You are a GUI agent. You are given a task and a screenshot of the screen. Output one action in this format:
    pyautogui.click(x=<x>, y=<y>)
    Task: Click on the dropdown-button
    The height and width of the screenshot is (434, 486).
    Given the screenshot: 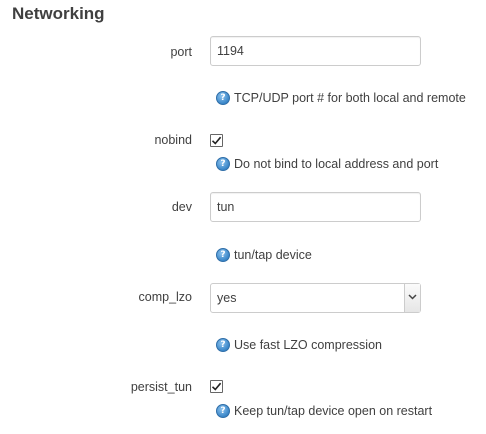 What is the action you would take?
    pyautogui.click(x=412, y=298)
    